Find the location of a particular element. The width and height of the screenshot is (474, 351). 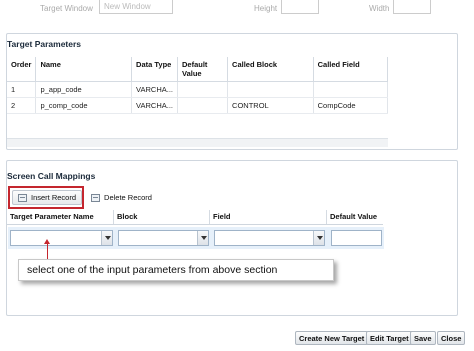

target-window-label: Target Window is located at coordinates (66, 8).